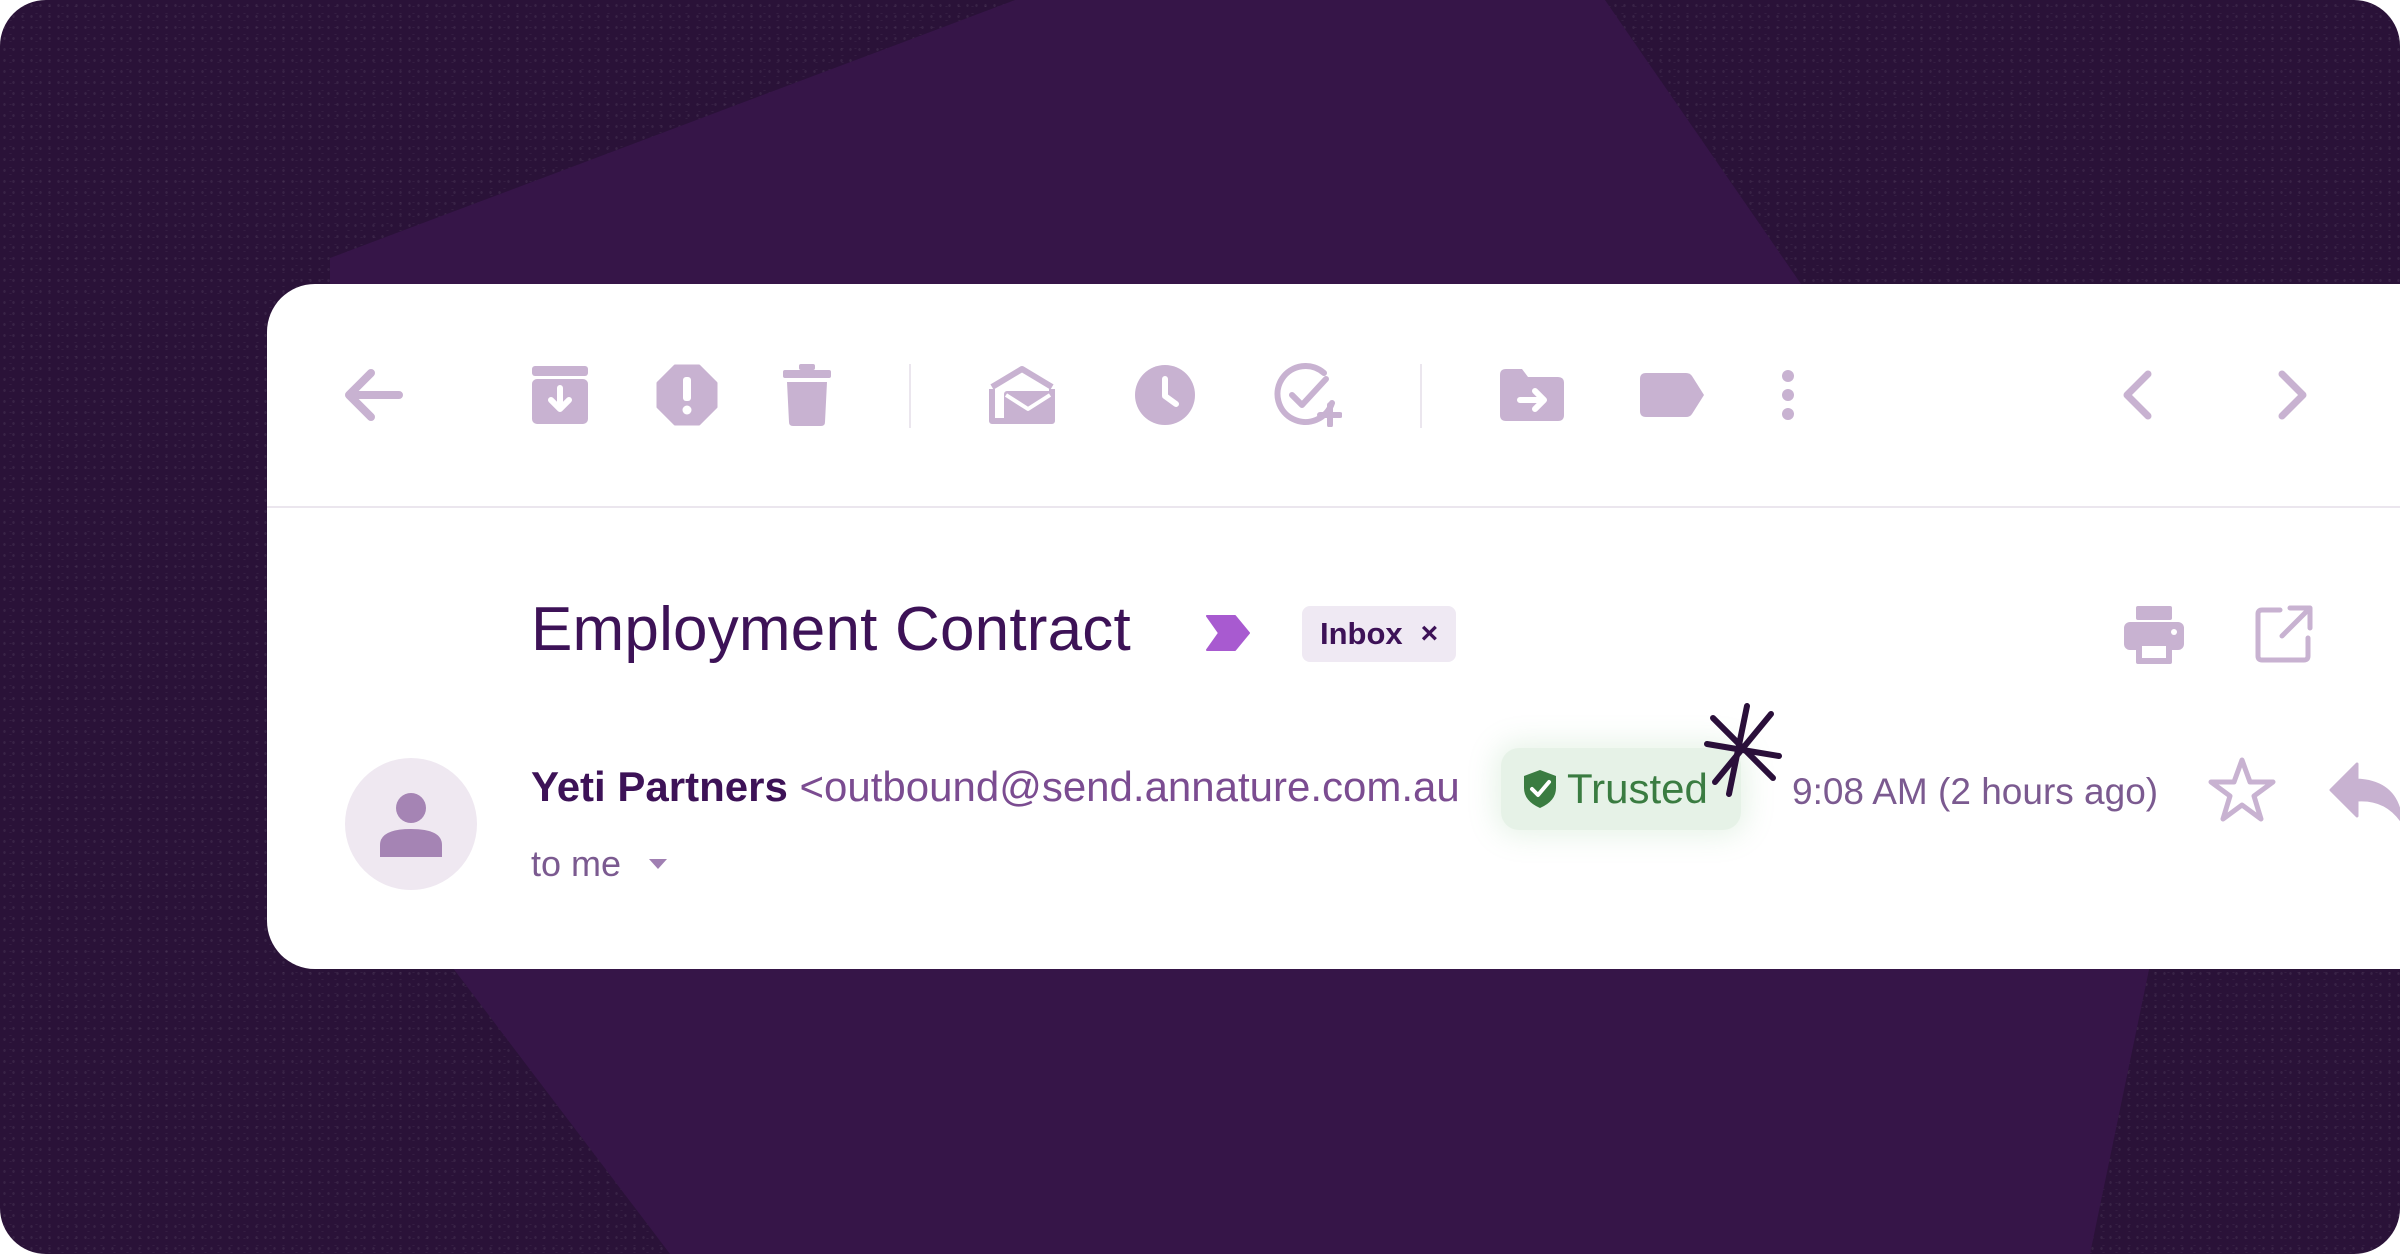 The image size is (2400, 1254). I want to click on more-options-button, so click(1788, 395).